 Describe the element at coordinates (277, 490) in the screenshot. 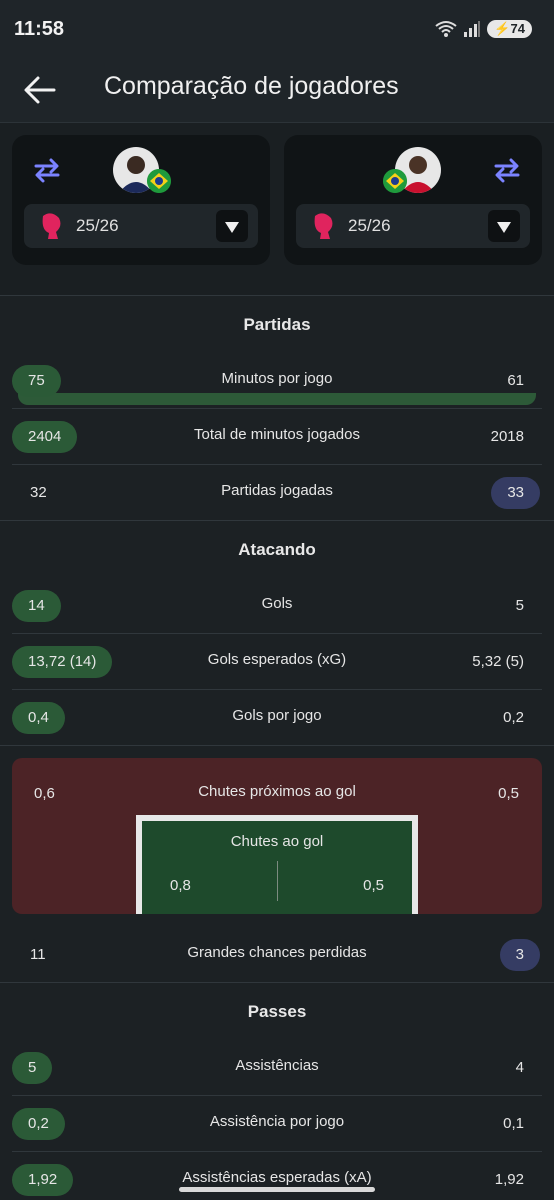

I see `stat-label: Partidas jogadas` at that location.